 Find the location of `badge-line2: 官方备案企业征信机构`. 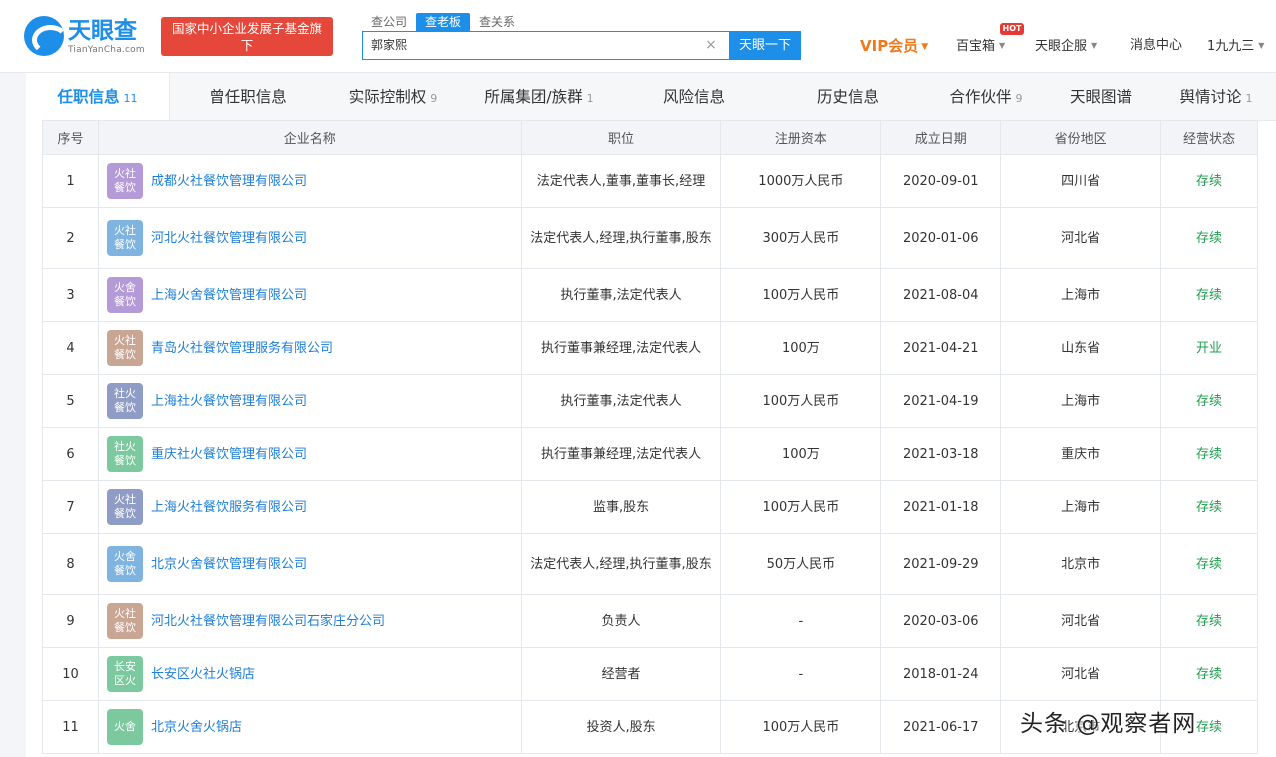

badge-line2: 官方备案企业征信机构 is located at coordinates (247, 62).